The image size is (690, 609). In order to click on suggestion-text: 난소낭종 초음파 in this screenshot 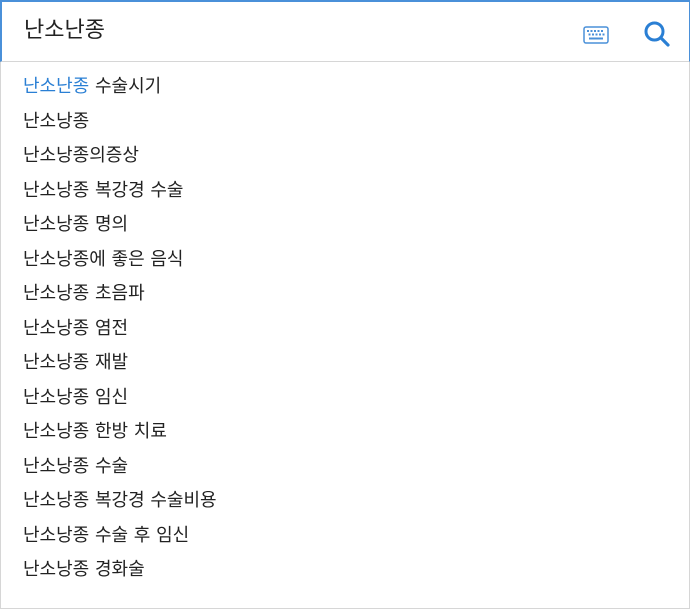, I will do `click(84, 293)`.